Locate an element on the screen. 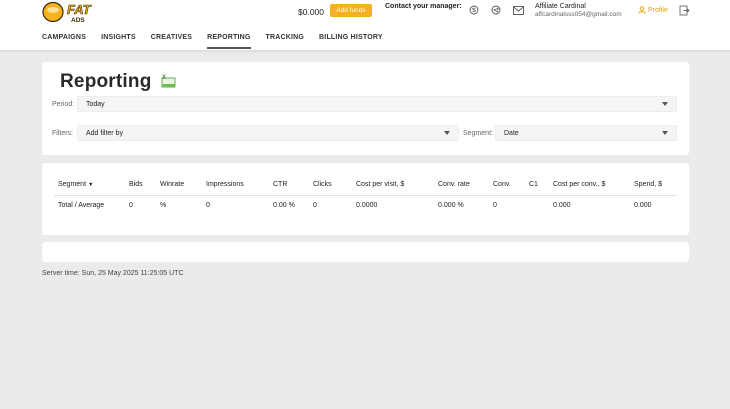 This screenshot has width=730, height=409. svg-text: FAT is located at coordinates (79, 9).